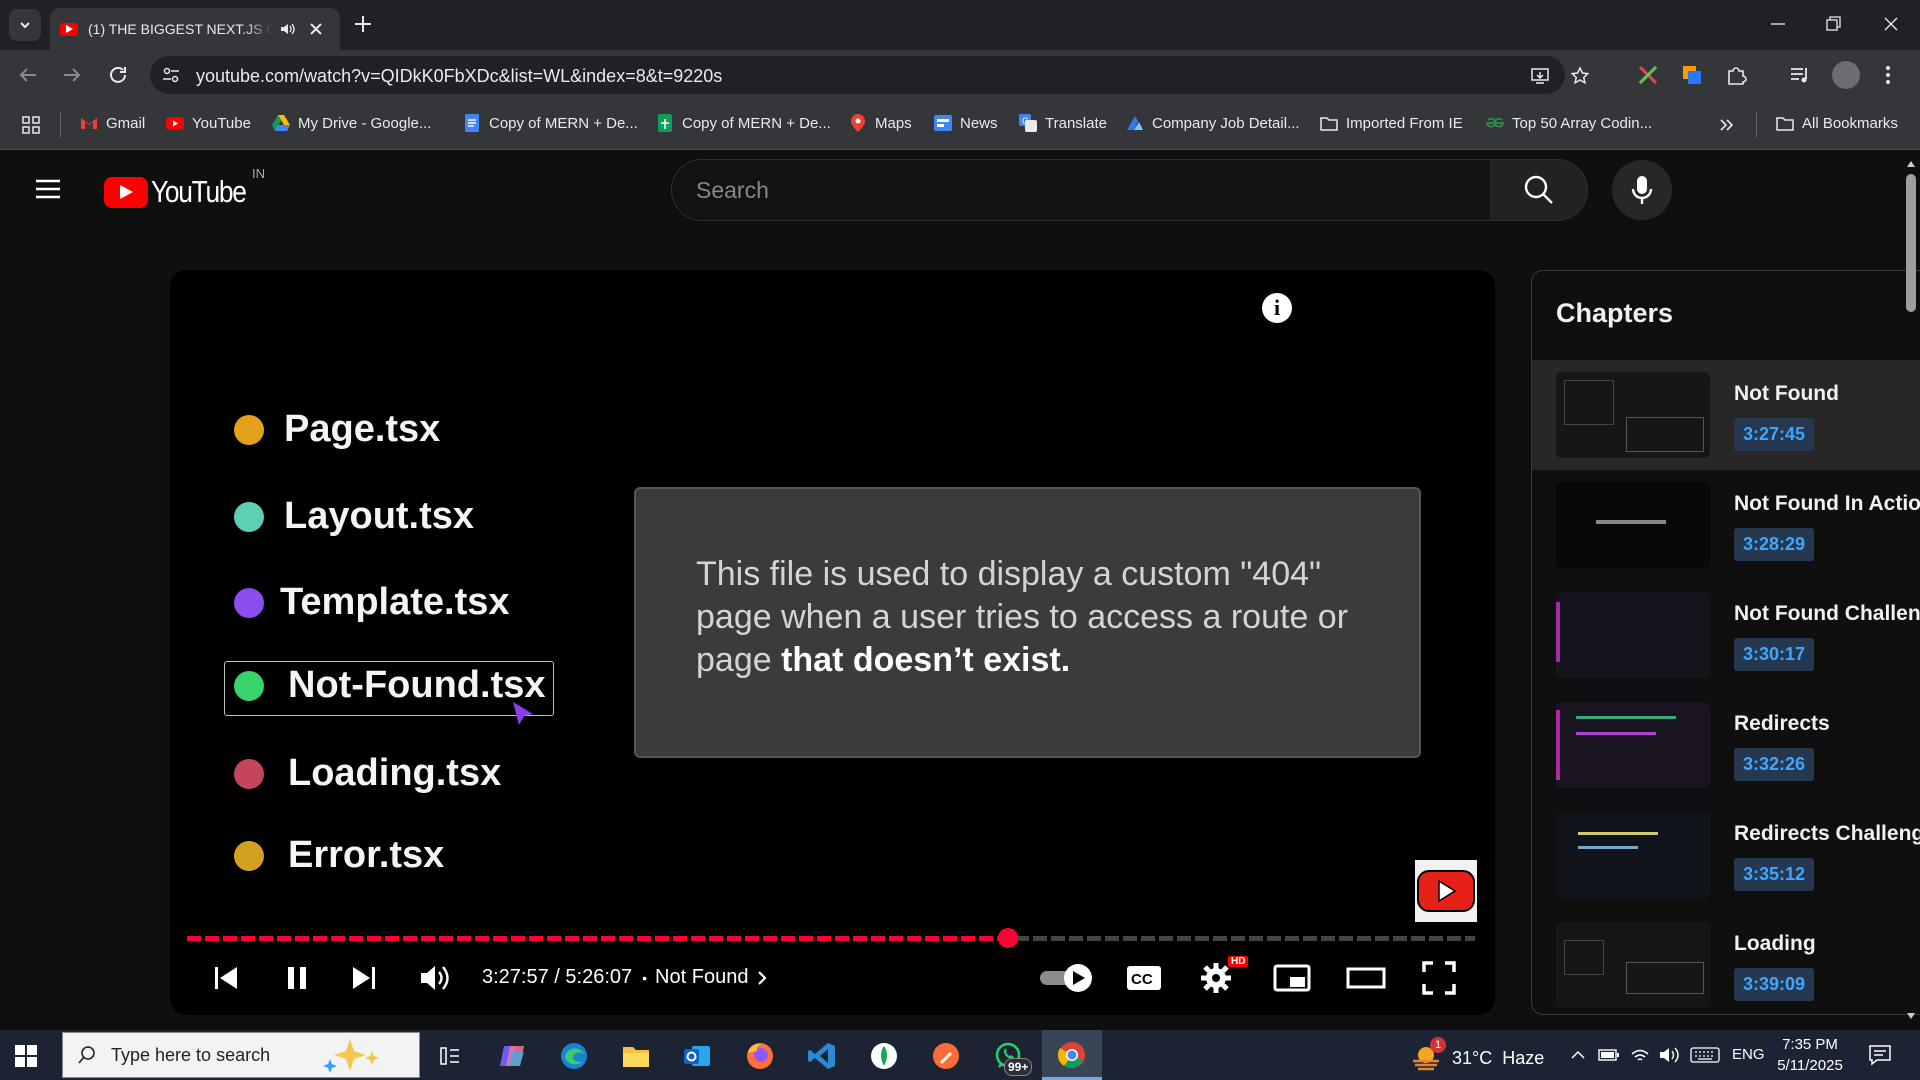  I want to click on bookmark-news: News, so click(966, 123).